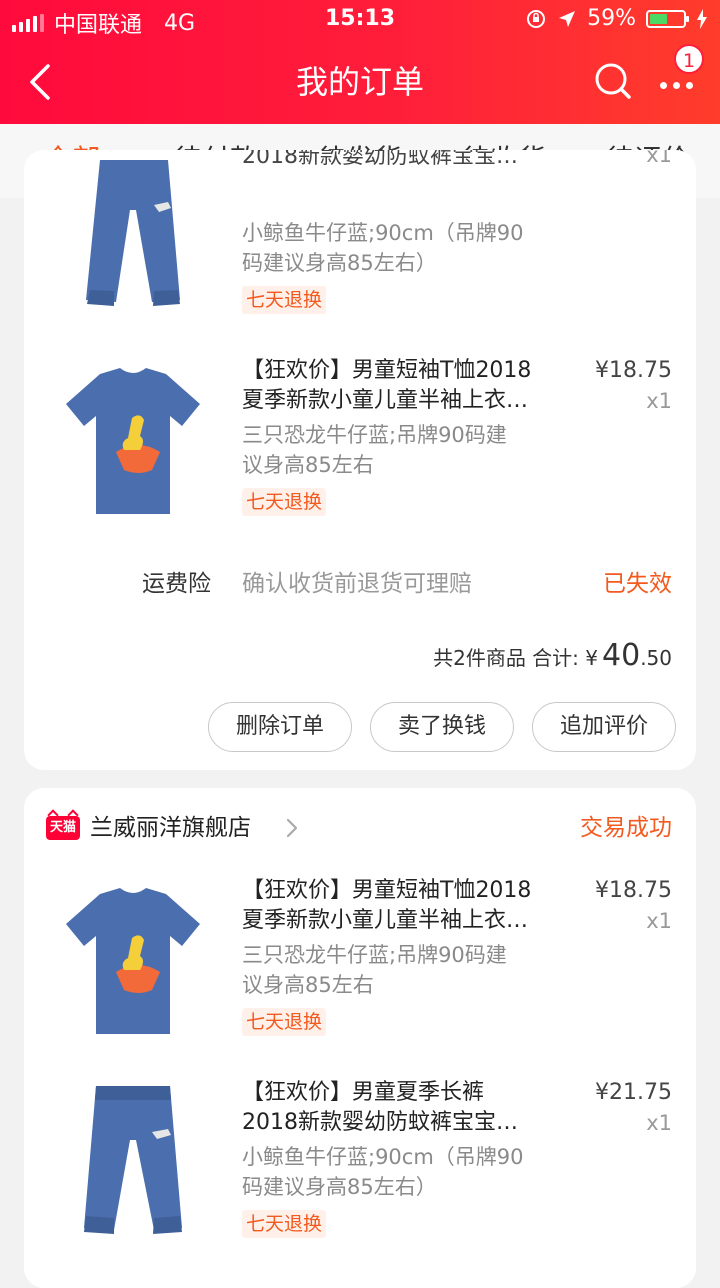 This screenshot has width=720, height=1288. What do you see at coordinates (363, 1092) in the screenshot?
I see `product-title-line: 【狂欢价】男童夏季长裤` at bounding box center [363, 1092].